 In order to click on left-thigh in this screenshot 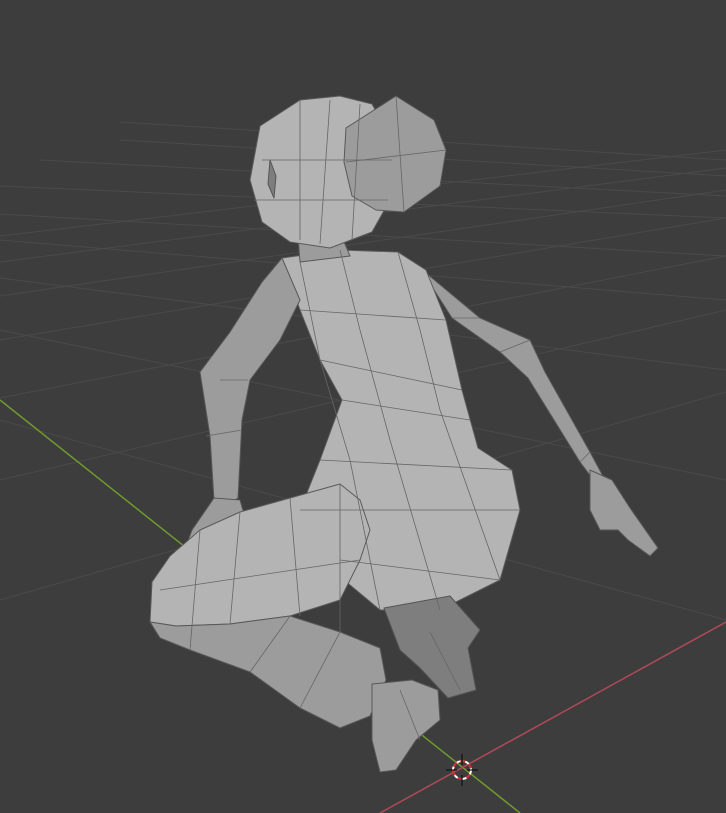, I will do `click(260, 555)`.